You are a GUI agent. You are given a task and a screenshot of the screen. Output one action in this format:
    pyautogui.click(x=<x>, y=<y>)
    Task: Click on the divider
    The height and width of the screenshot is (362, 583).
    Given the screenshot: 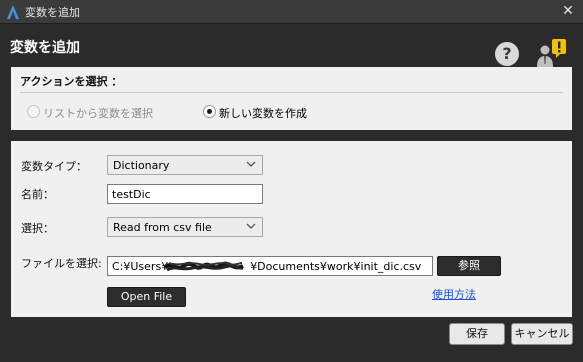 What is the action you would take?
    pyautogui.click(x=291, y=92)
    